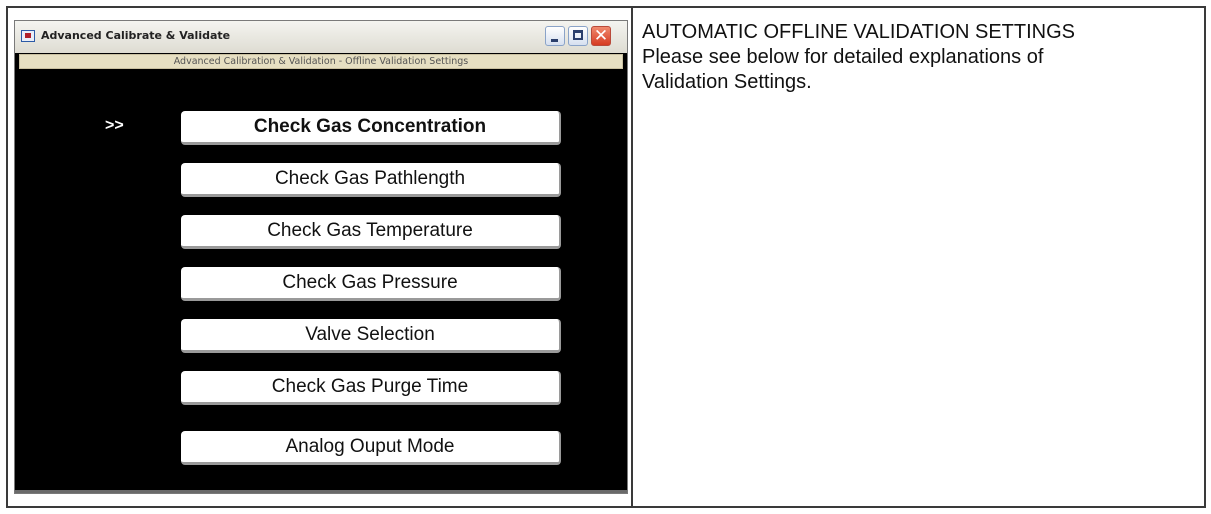 This screenshot has height=514, width=1211. Describe the element at coordinates (321, 491) in the screenshot. I see `window-footer` at that location.